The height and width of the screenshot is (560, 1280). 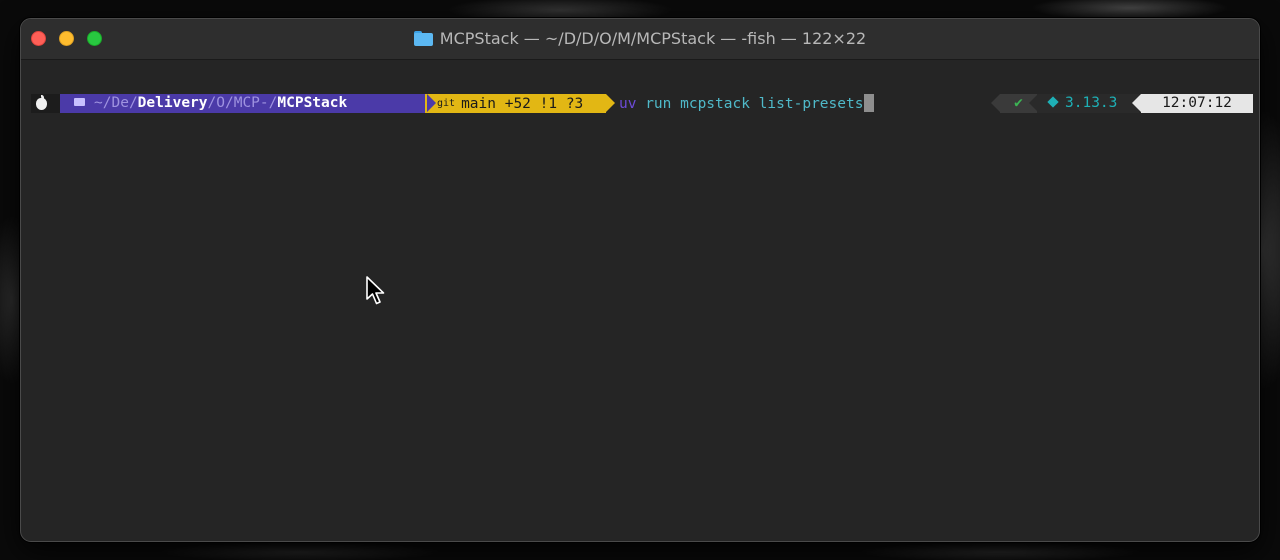 What do you see at coordinates (220, 103) in the screenshot?
I see `path-separator: /O/` at bounding box center [220, 103].